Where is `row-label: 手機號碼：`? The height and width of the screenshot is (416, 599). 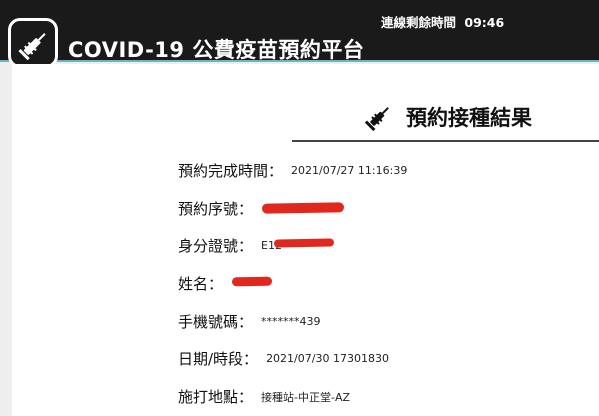
row-label: 手機號碼： is located at coordinates (216, 322).